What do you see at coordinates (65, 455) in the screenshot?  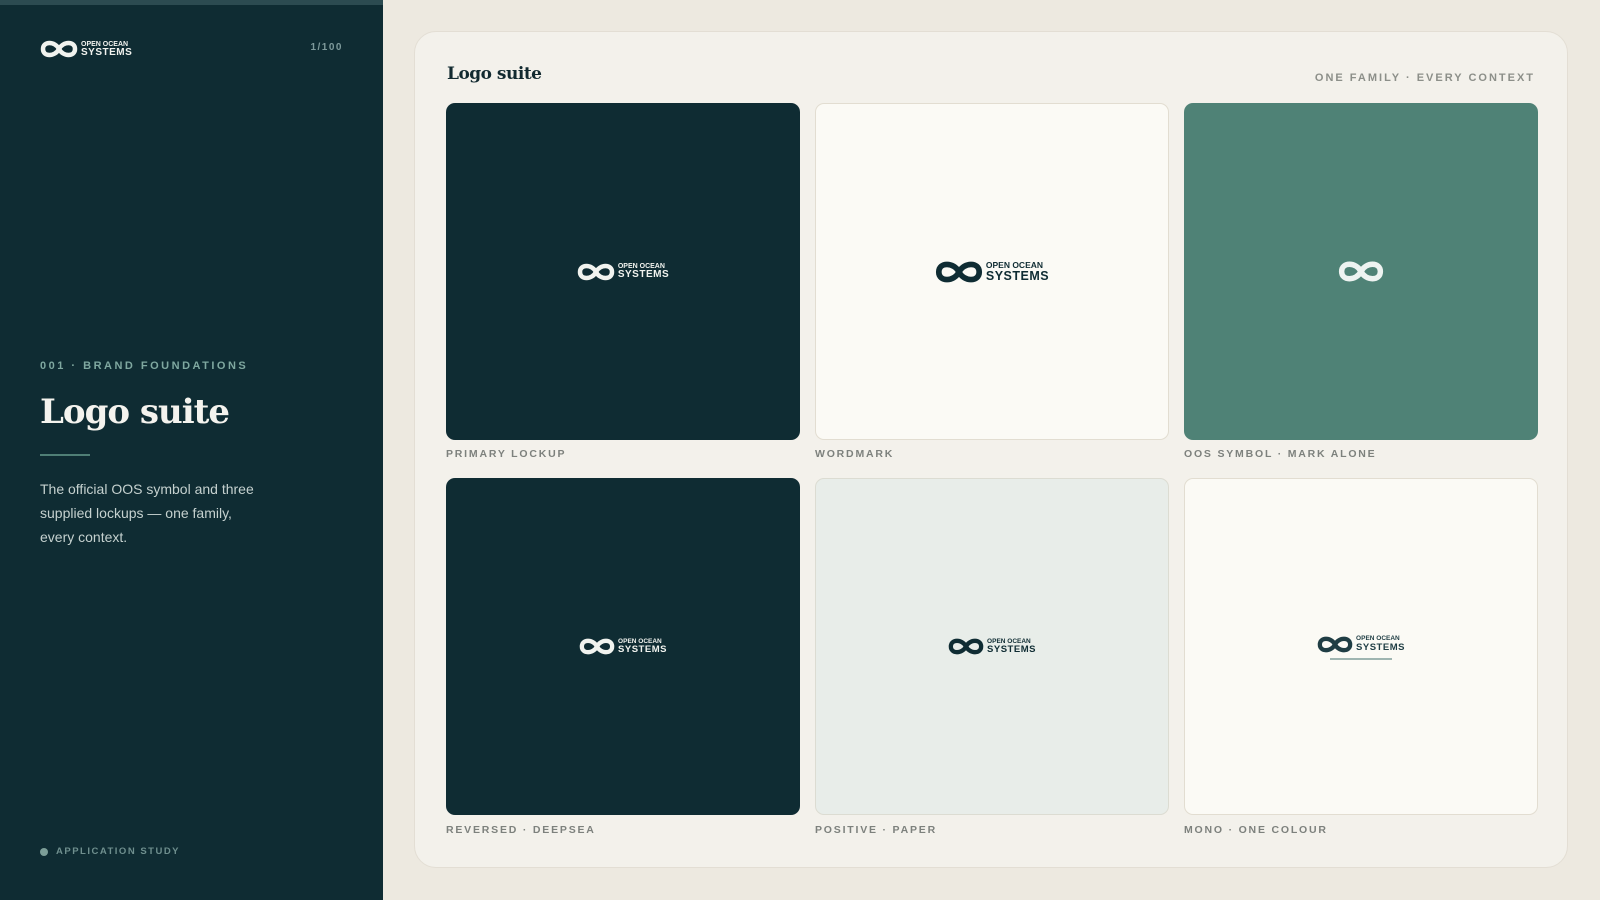 I see `title-divider` at bounding box center [65, 455].